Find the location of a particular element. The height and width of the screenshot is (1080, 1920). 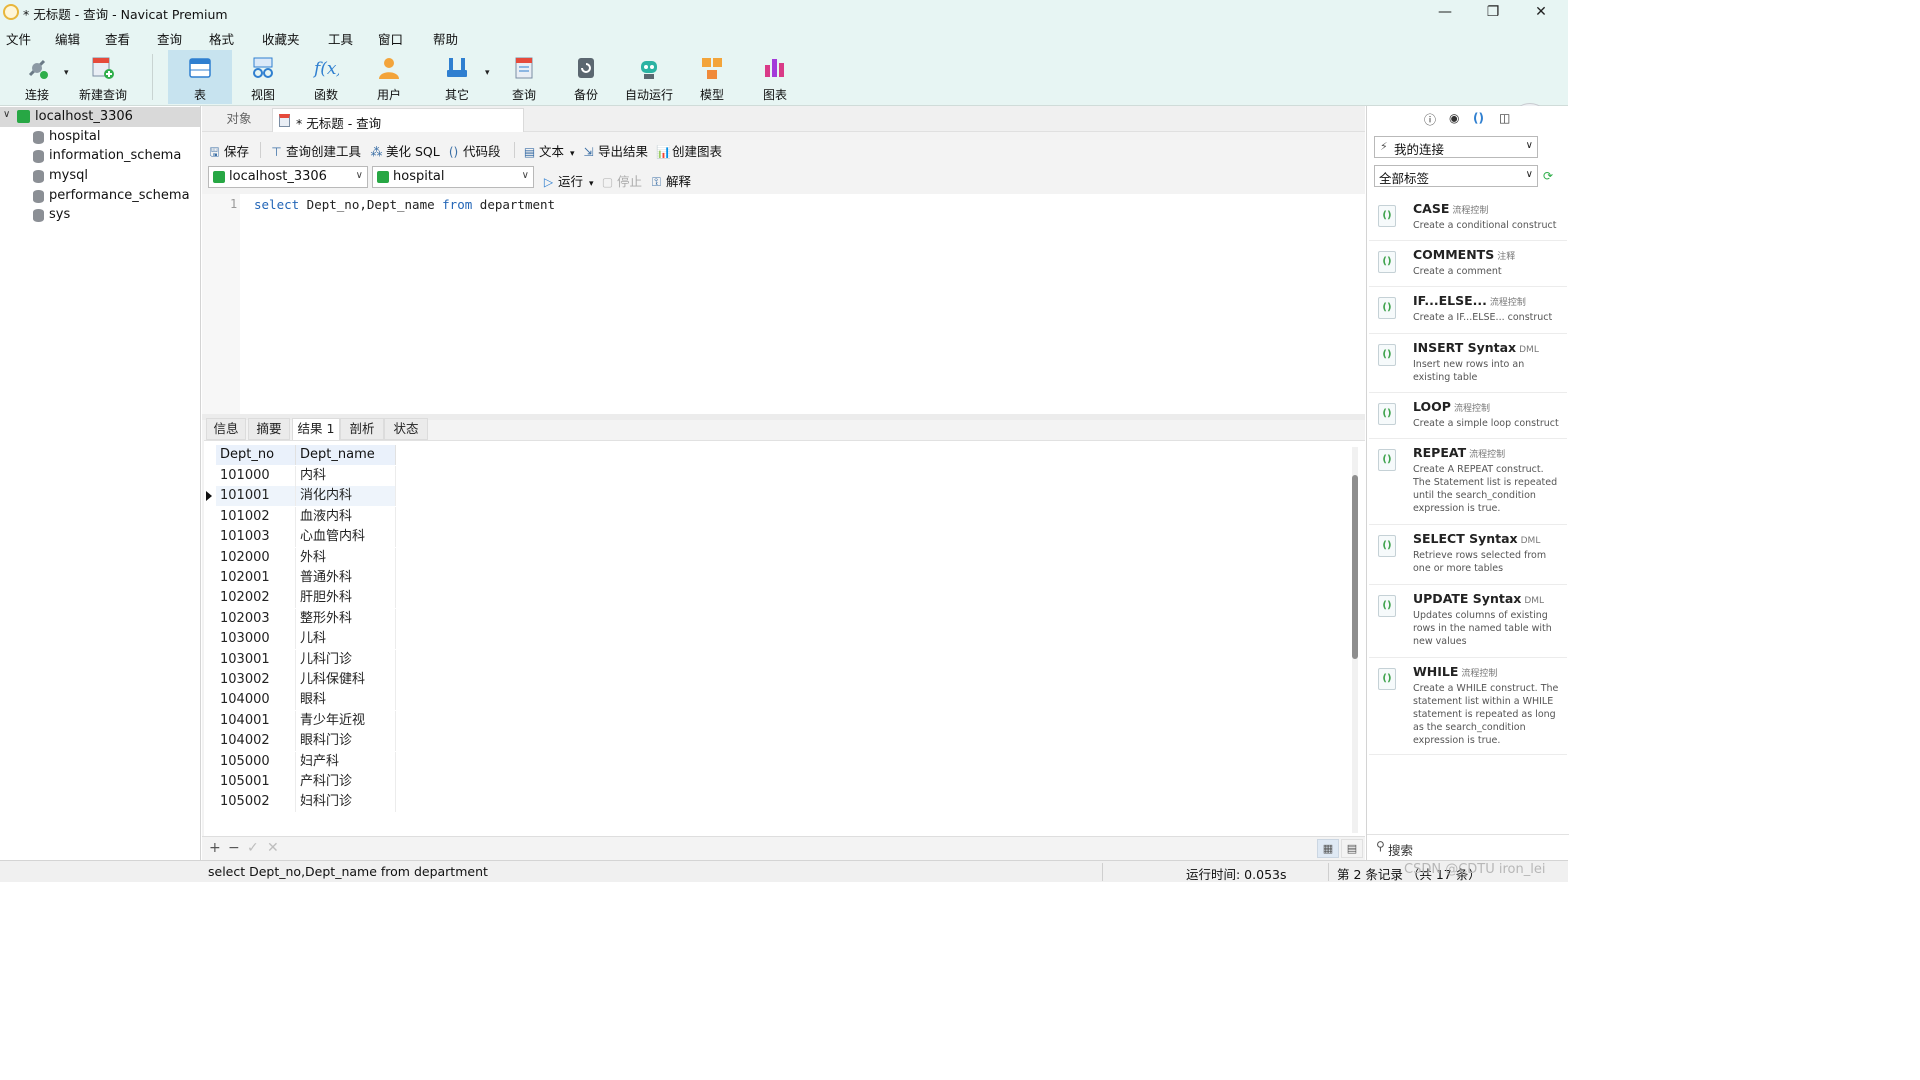

preview-eye-icon: ◉ is located at coordinates (1454, 118).